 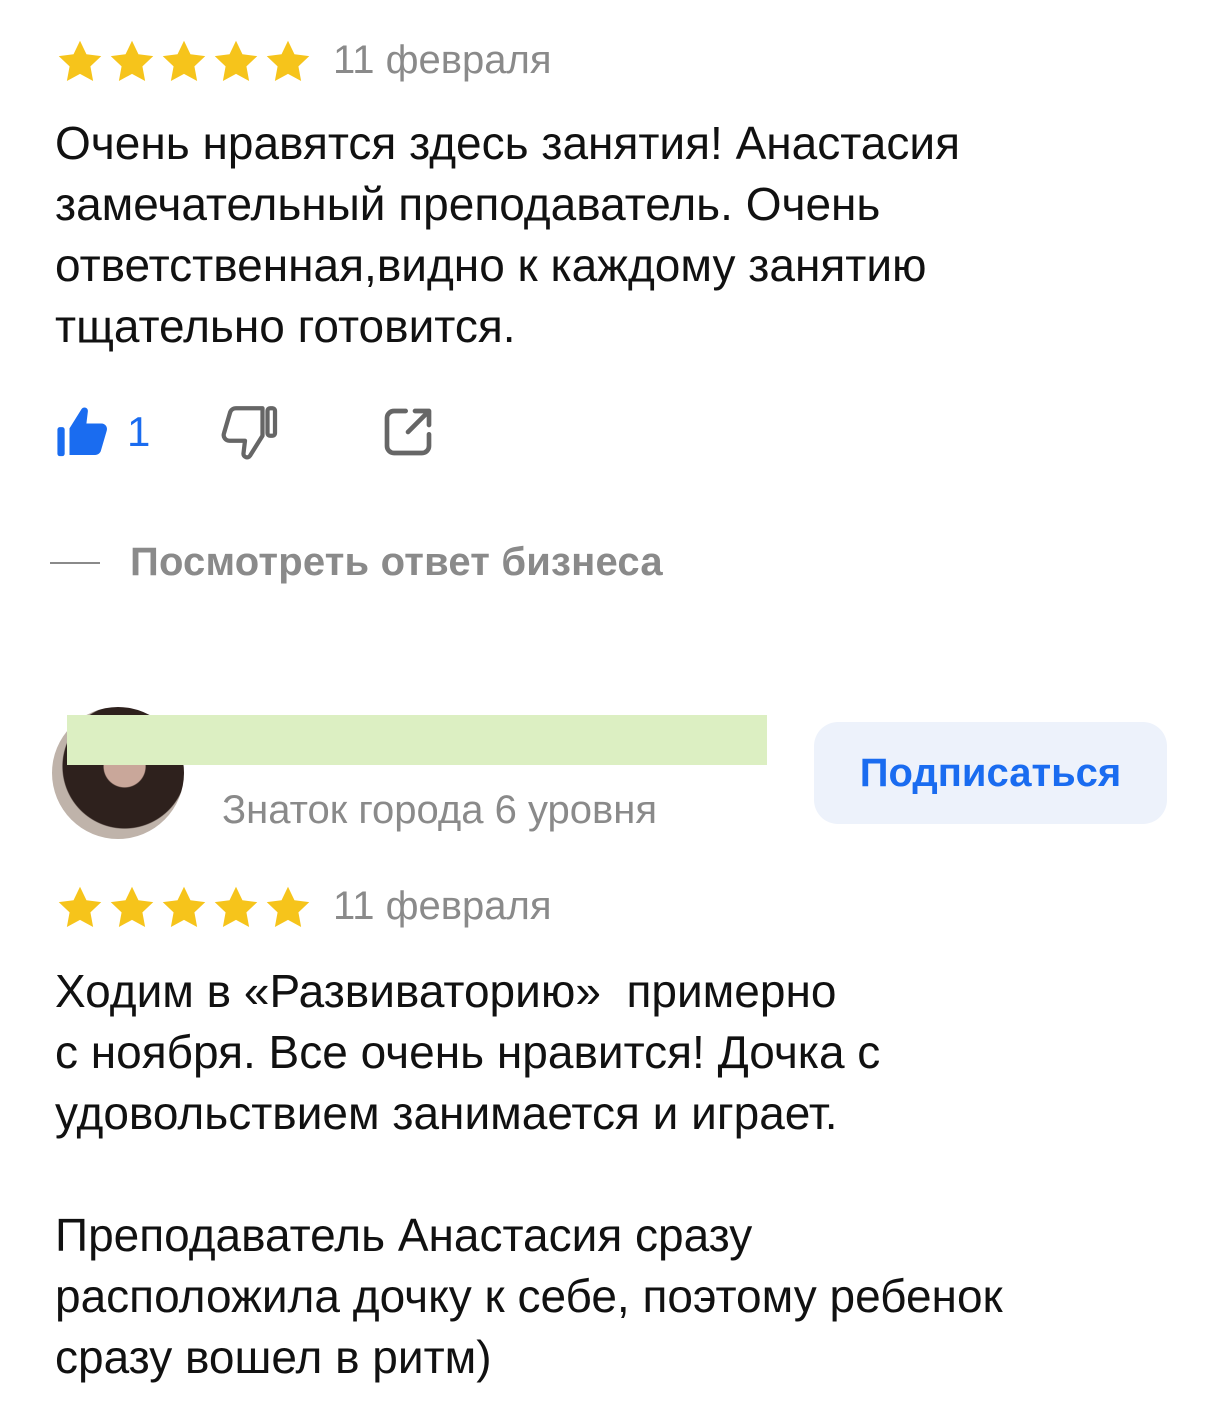 What do you see at coordinates (75, 562) in the screenshot?
I see `reply-dash` at bounding box center [75, 562].